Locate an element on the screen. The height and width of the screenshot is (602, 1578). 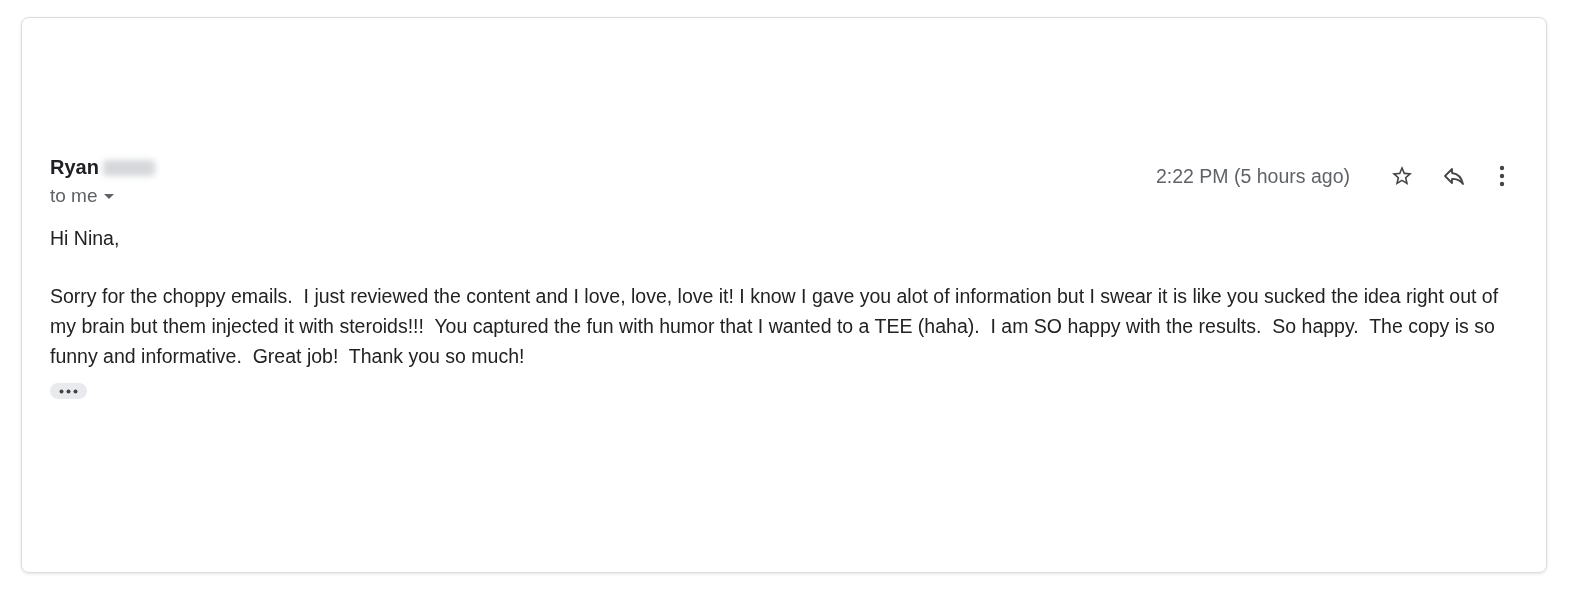
dots-icon is located at coordinates (68, 391).